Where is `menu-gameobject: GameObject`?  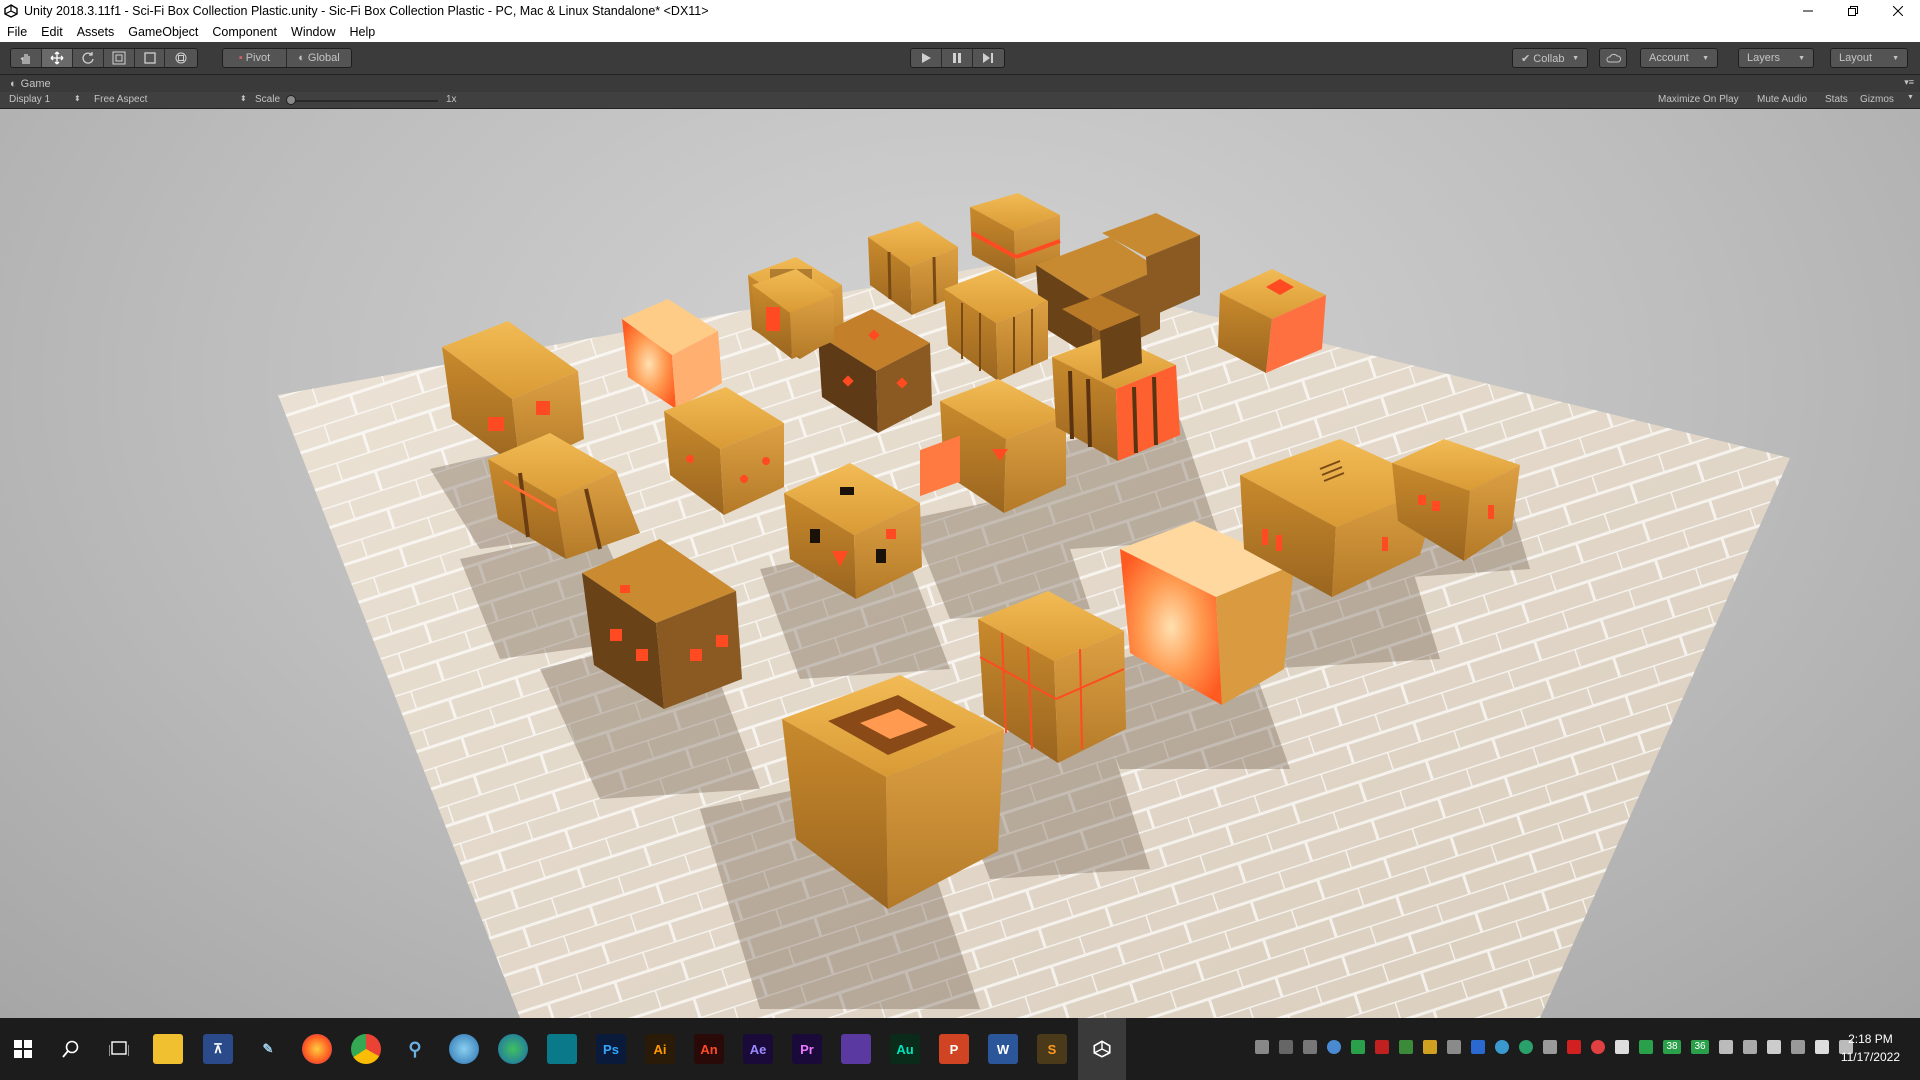
menu-gameobject: GameObject is located at coordinates (163, 32).